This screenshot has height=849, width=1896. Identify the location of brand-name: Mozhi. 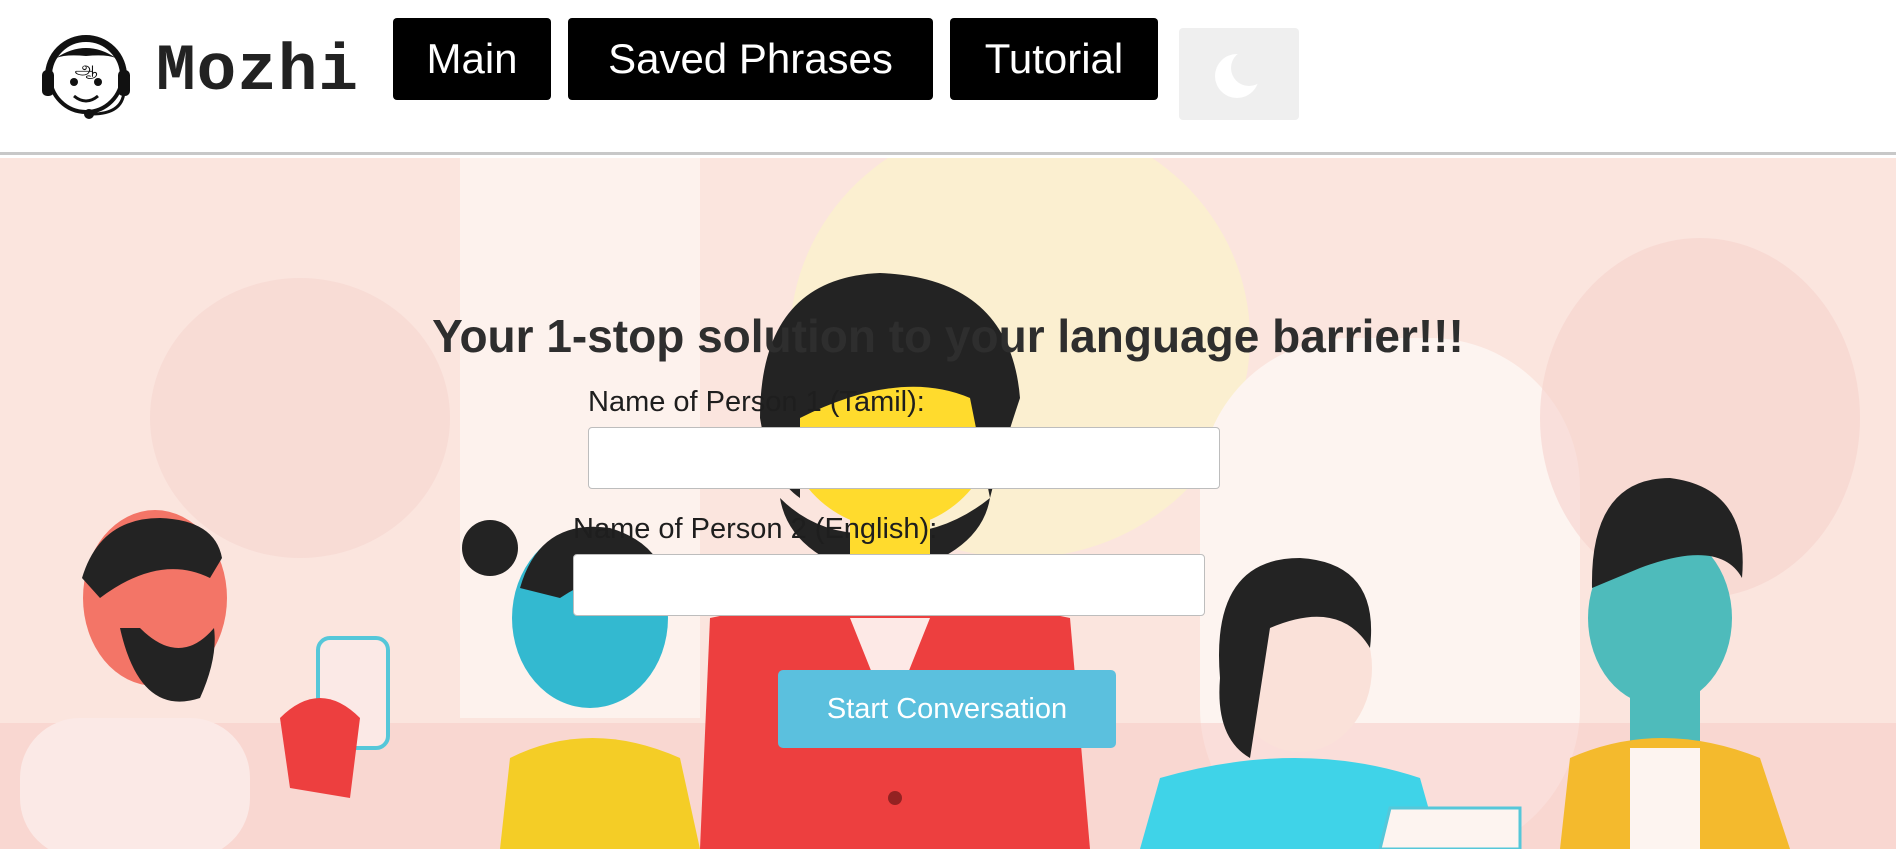
(257, 72).